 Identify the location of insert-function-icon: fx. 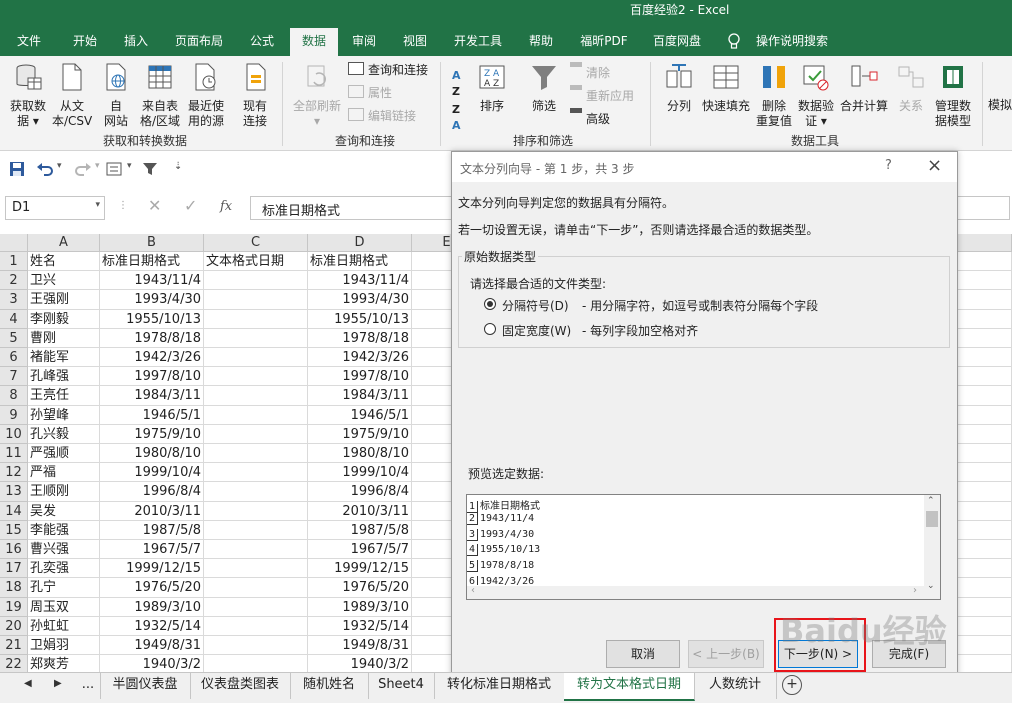
(226, 206).